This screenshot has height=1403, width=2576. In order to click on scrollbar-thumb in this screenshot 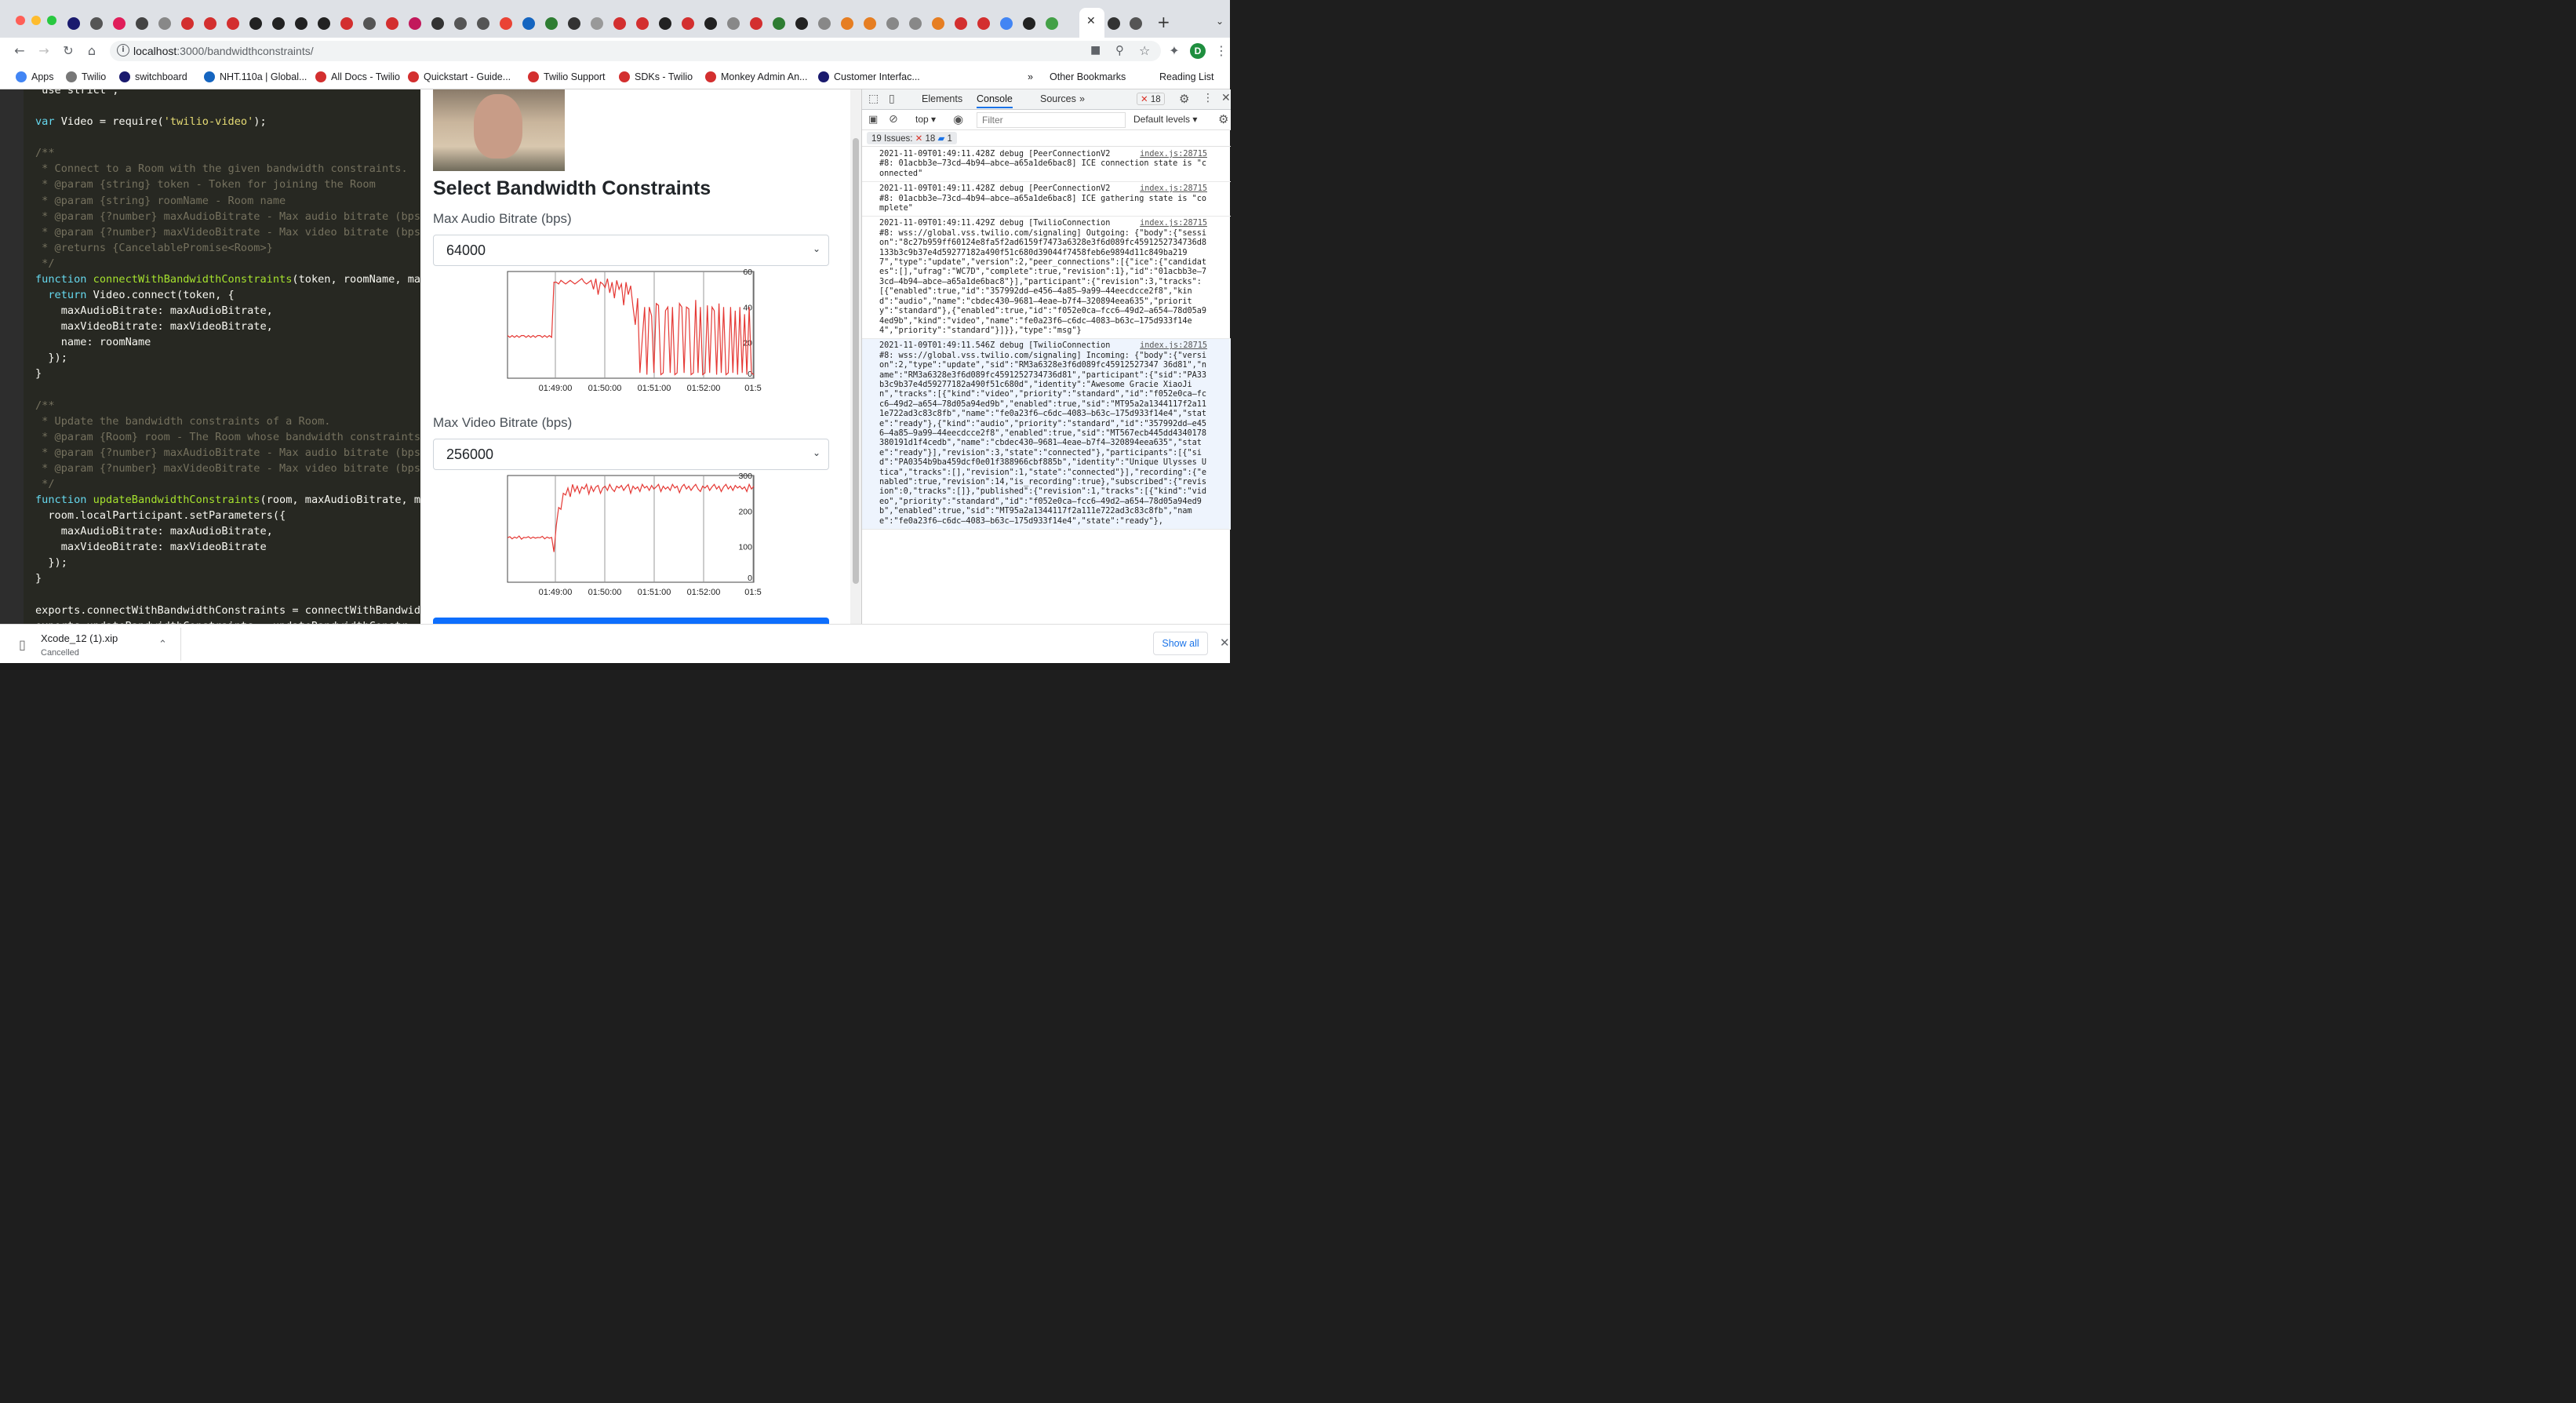, I will do `click(856, 361)`.